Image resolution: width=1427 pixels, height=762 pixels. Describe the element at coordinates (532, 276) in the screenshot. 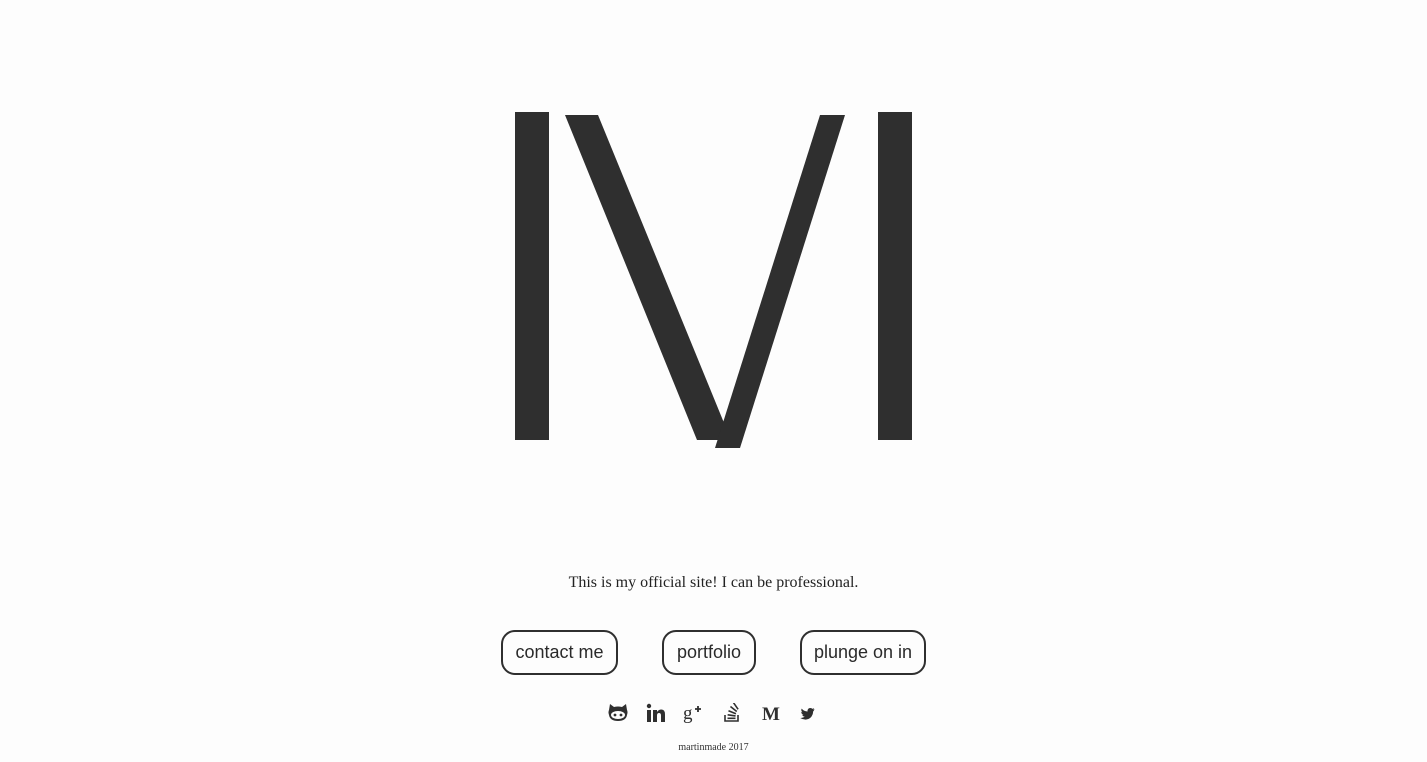

I see `logo-left-stem` at that location.